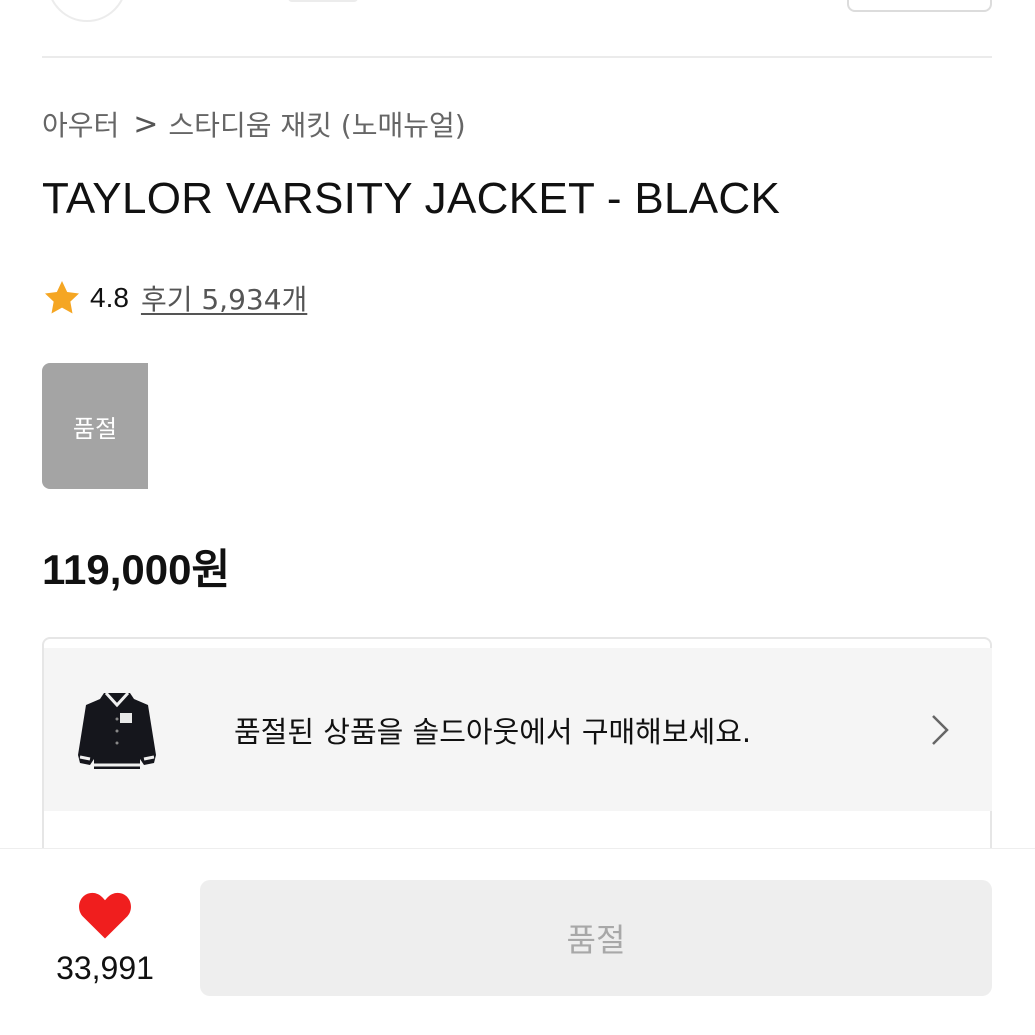  I want to click on product-price: 119,000원, so click(136, 569).